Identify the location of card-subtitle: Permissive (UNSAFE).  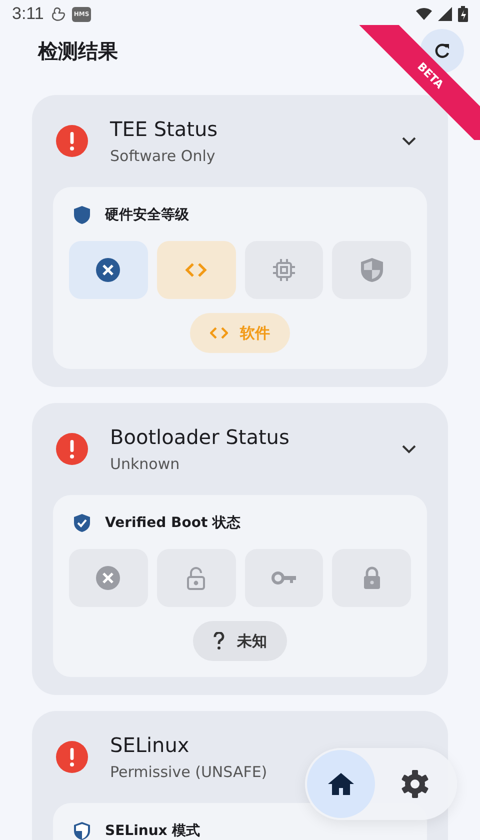
(189, 772).